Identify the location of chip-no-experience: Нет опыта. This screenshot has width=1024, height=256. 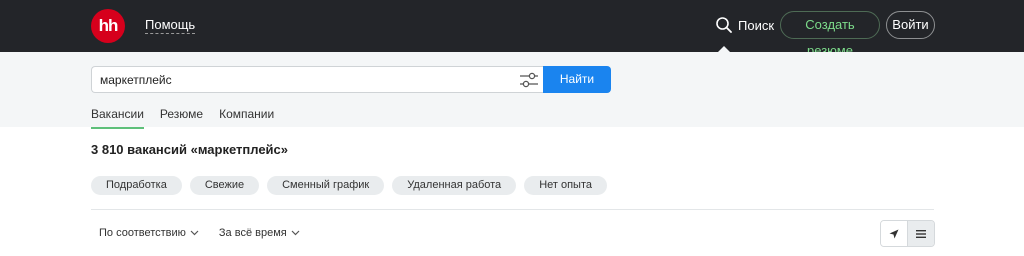
(565, 185).